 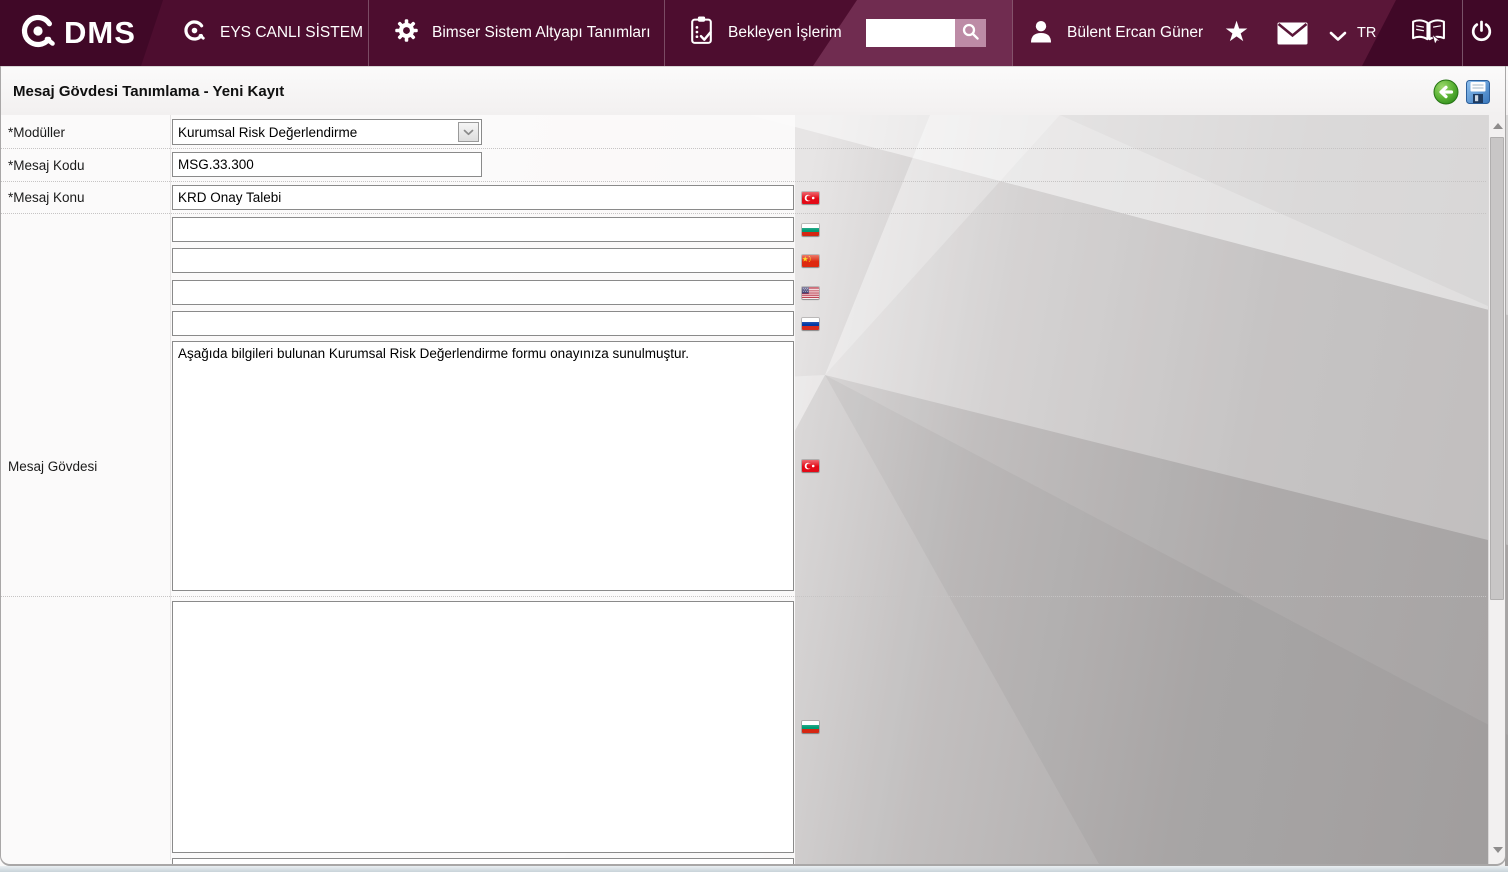 I want to click on star-icon: ★, so click(x=1237, y=31).